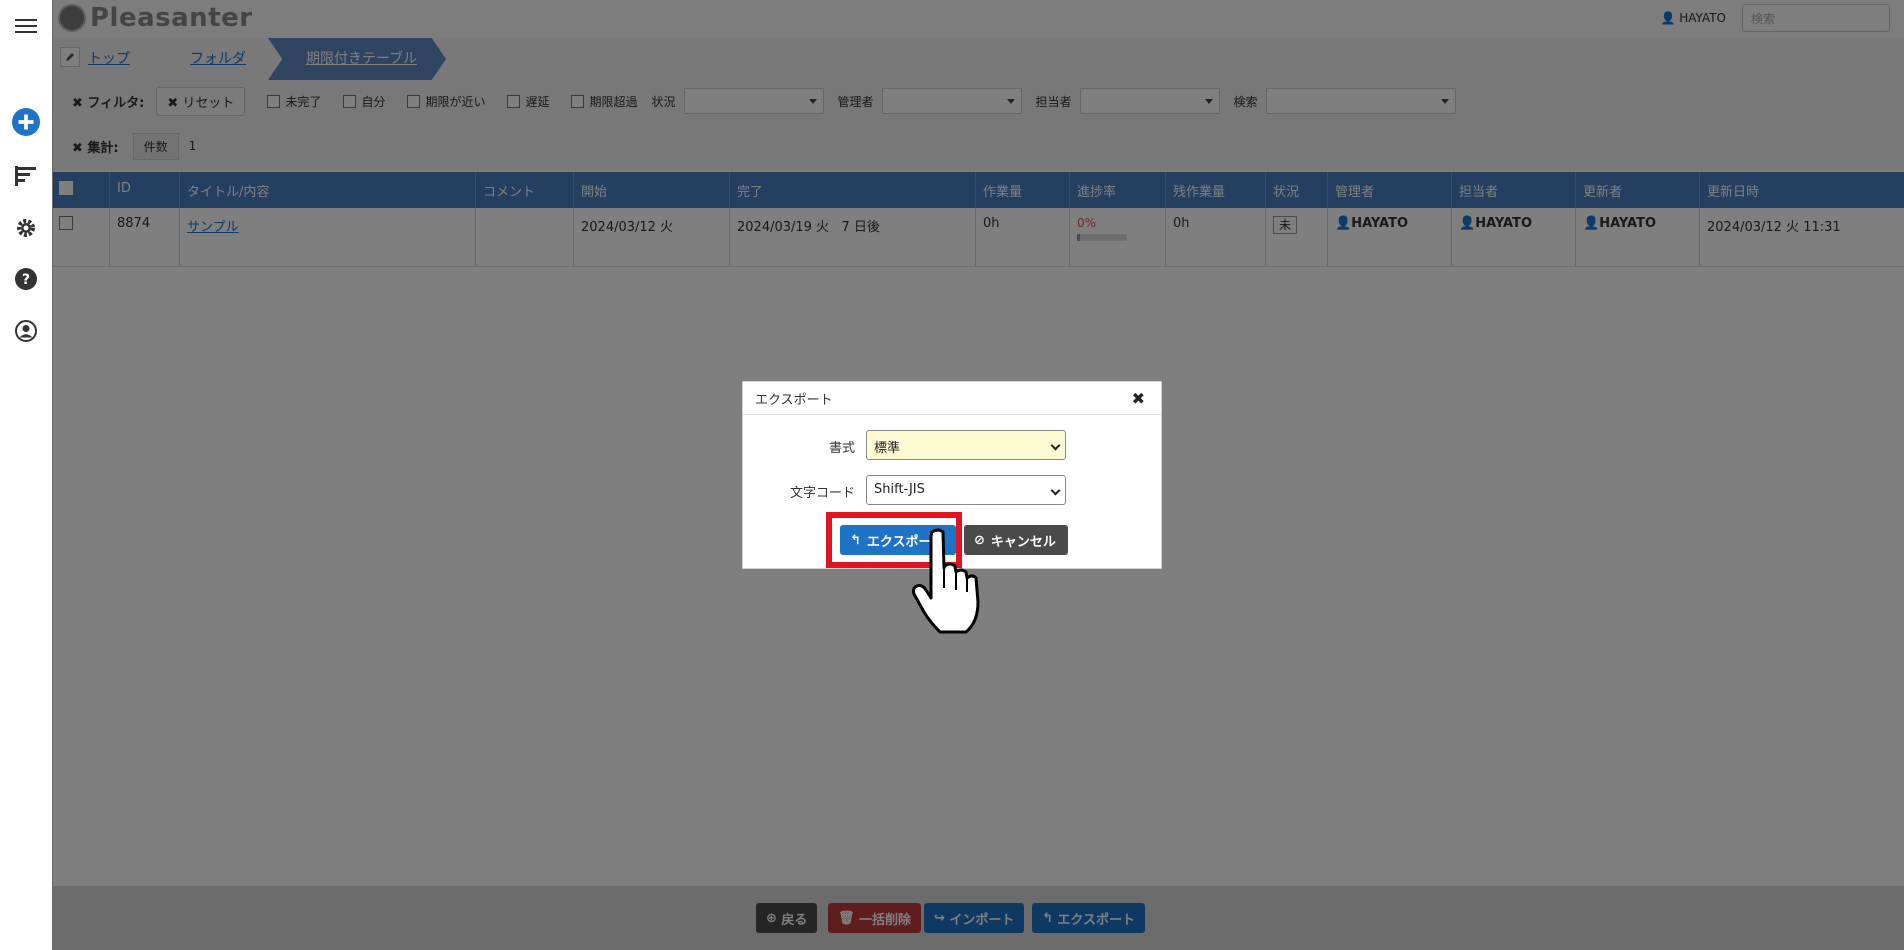 This screenshot has height=950, width=1904. I want to click on user-icon, so click(26, 331).